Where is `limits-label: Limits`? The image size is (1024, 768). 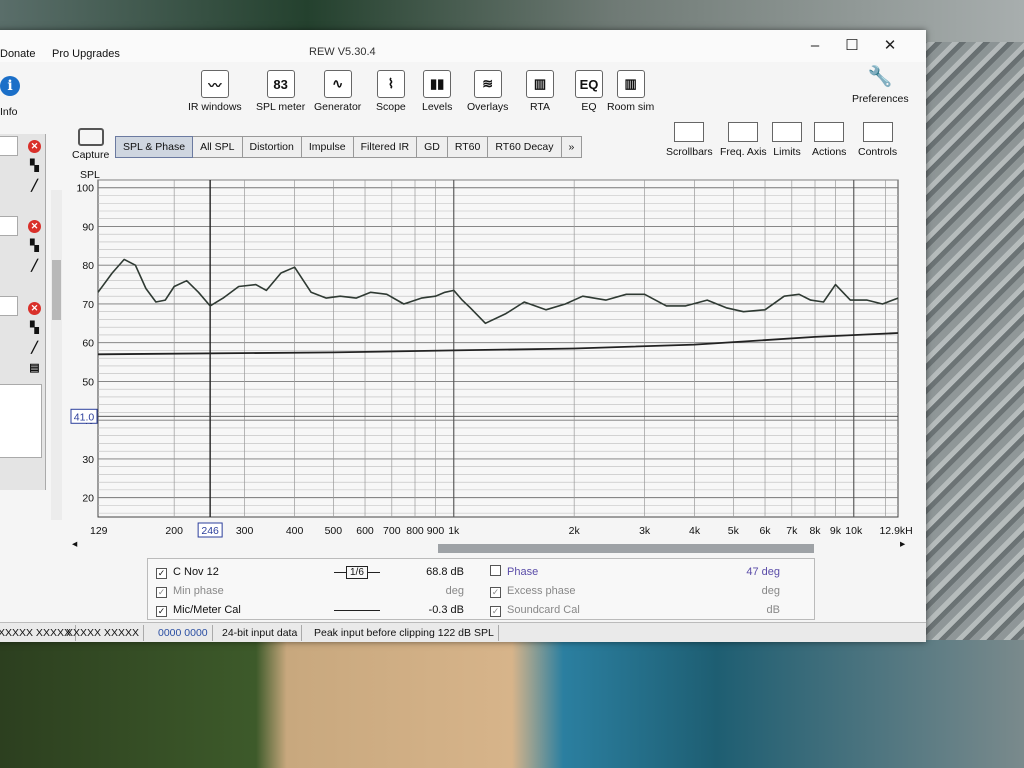
limits-label: Limits is located at coordinates (787, 152).